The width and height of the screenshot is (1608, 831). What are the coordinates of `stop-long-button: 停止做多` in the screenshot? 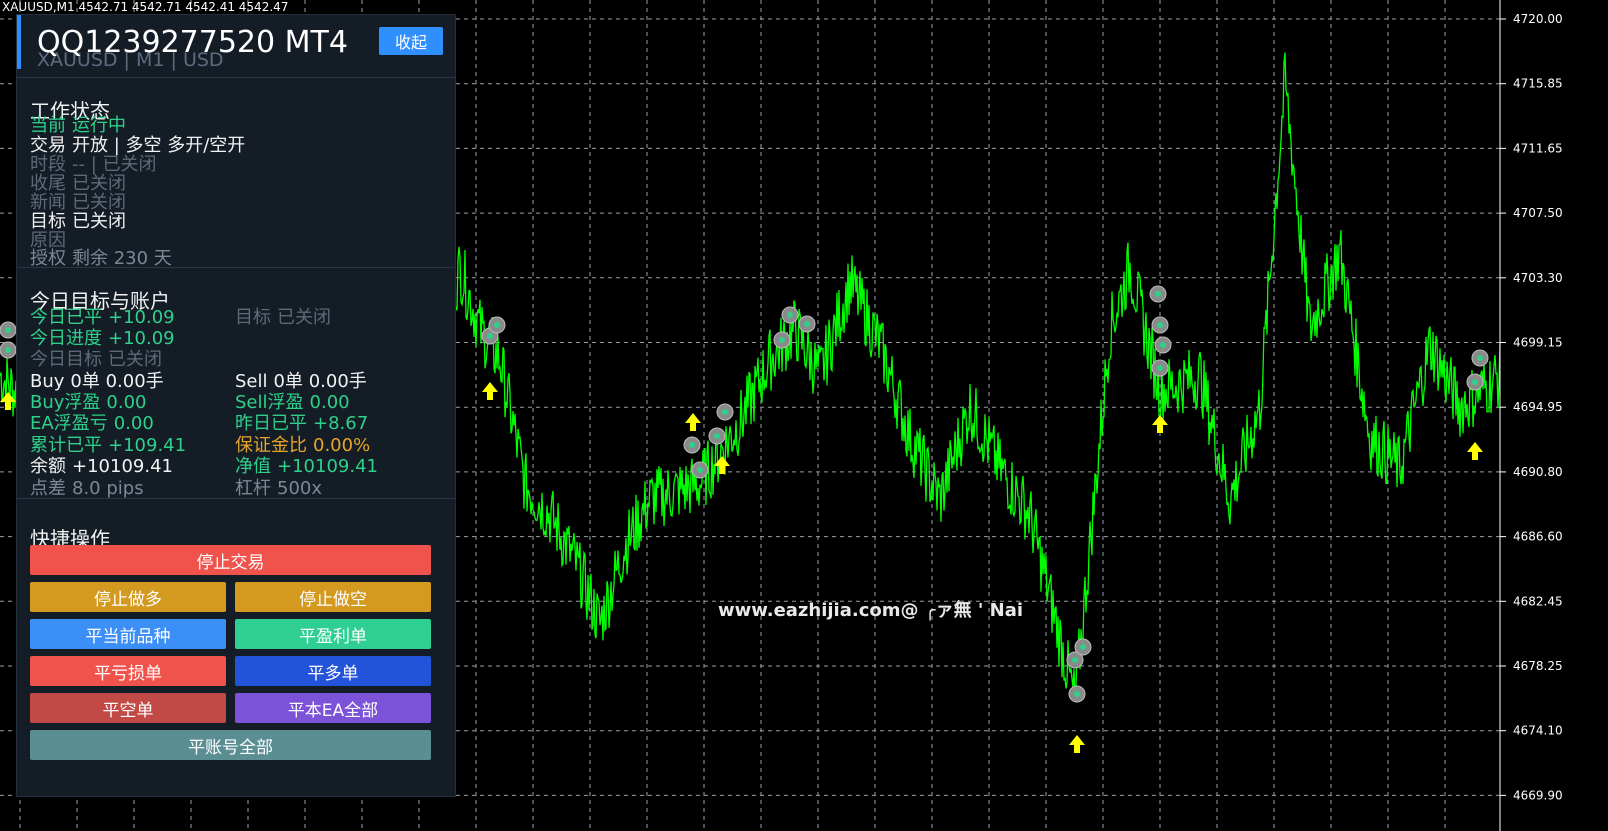 It's located at (128, 597).